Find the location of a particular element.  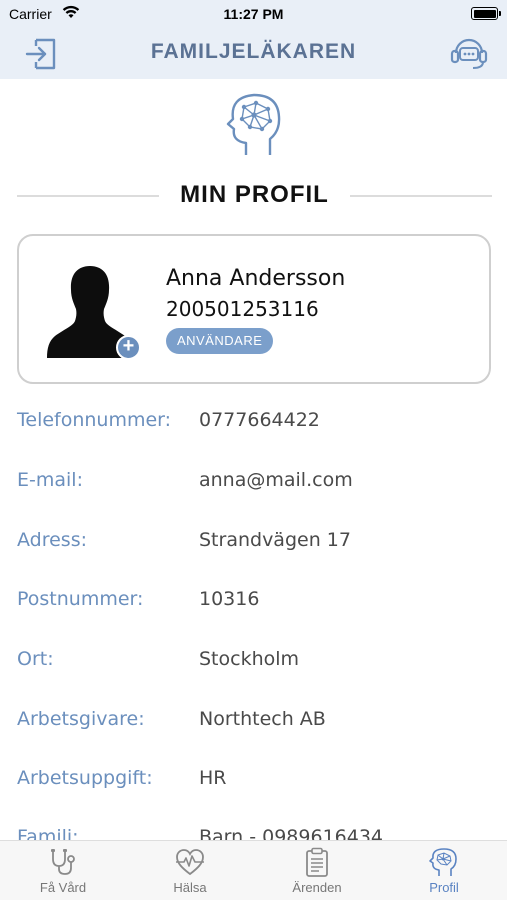

field-value: HR is located at coordinates (213, 778).